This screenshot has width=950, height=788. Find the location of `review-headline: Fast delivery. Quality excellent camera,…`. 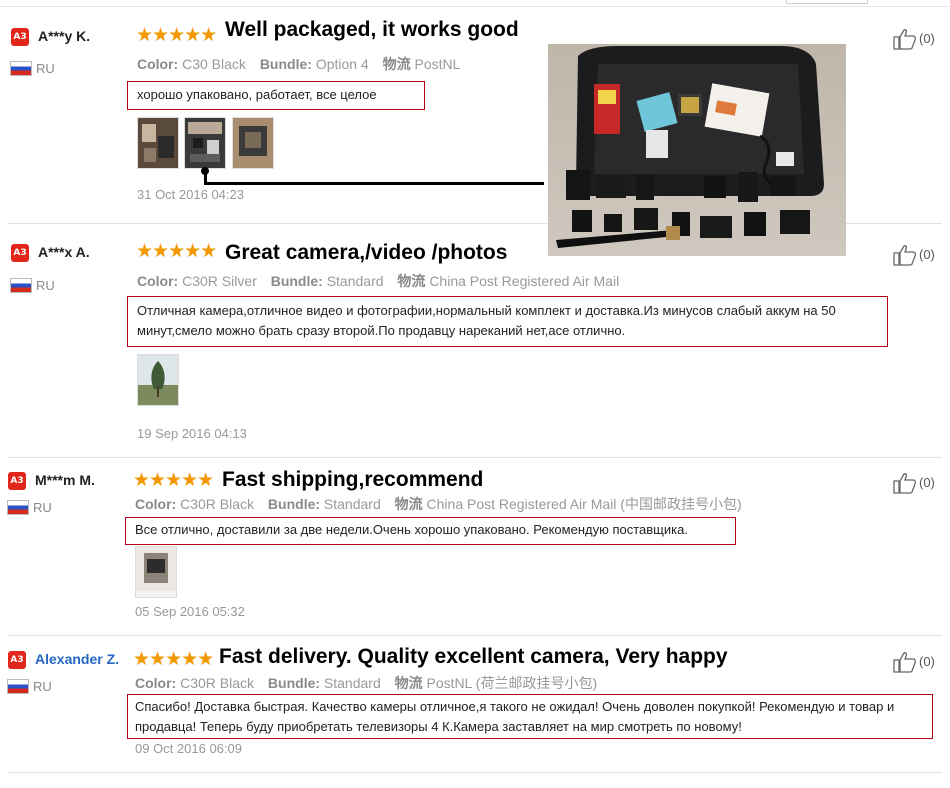

review-headline: Fast delivery. Quality excellent camera,… is located at coordinates (473, 656).